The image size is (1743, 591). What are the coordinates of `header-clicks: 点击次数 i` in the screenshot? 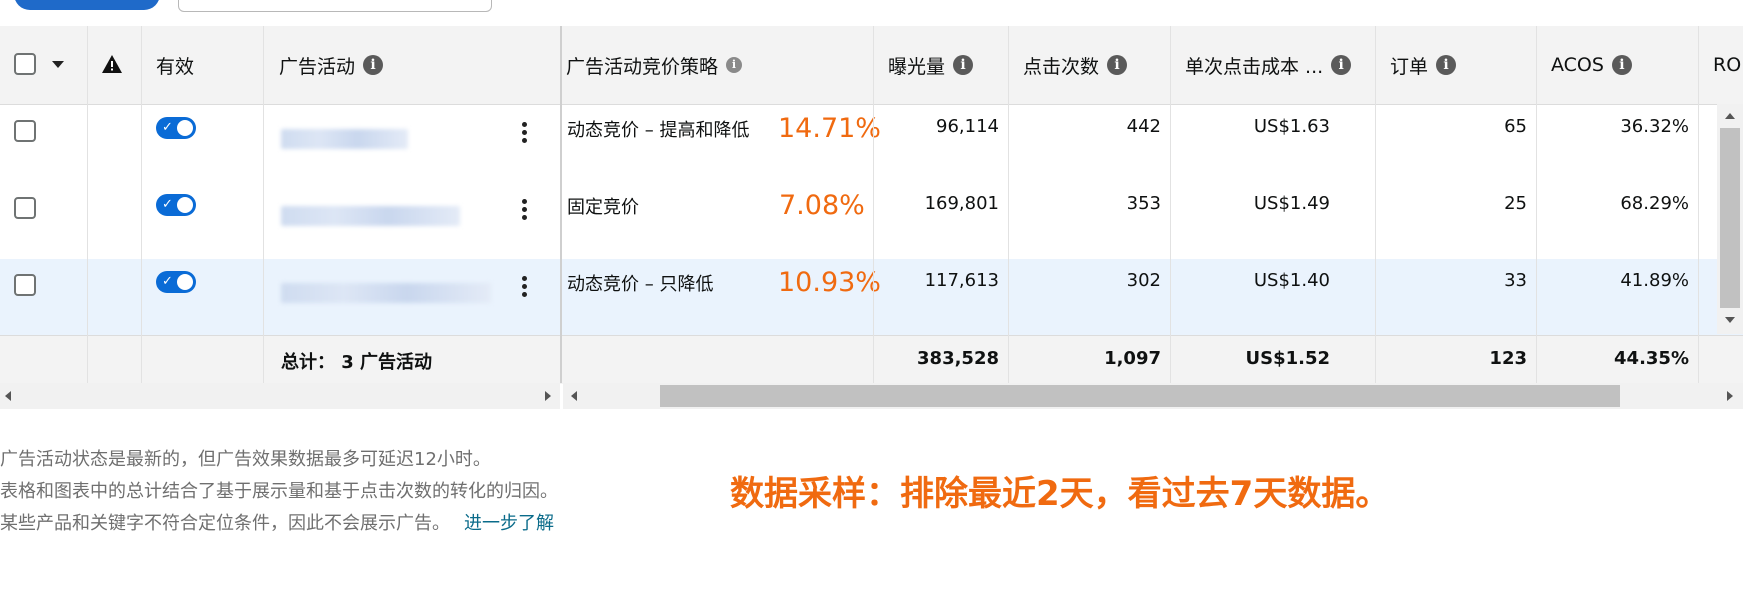 It's located at (1075, 65).